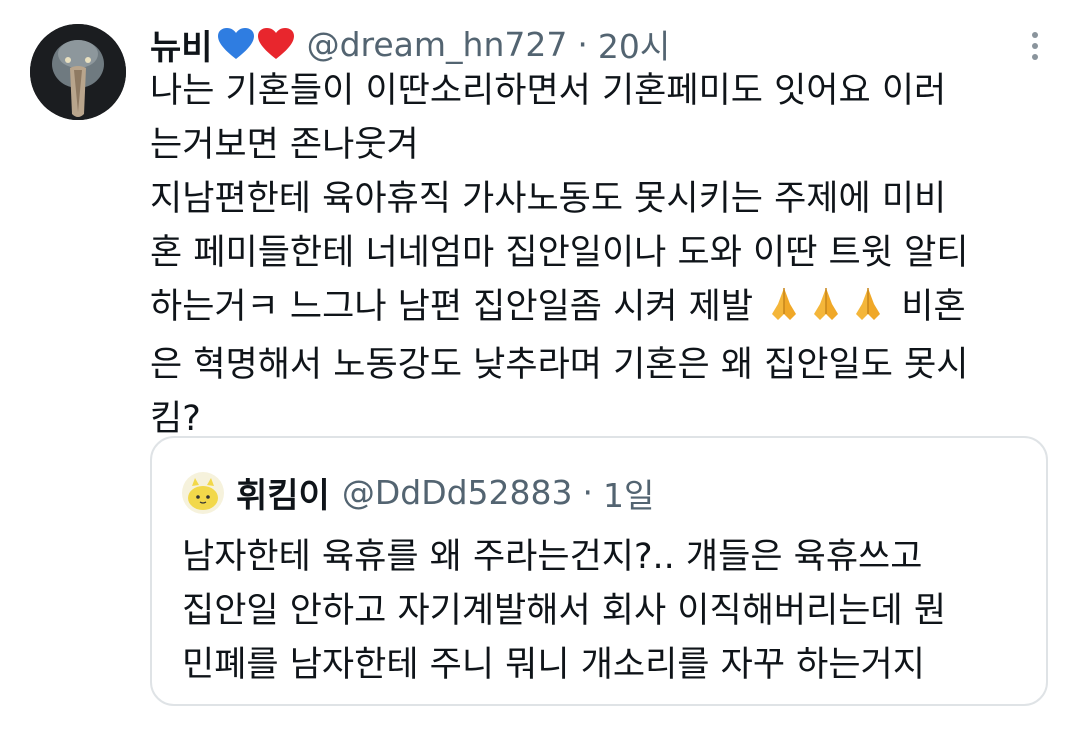 This screenshot has width=1080, height=744. I want to click on author-avatar, so click(78, 72).